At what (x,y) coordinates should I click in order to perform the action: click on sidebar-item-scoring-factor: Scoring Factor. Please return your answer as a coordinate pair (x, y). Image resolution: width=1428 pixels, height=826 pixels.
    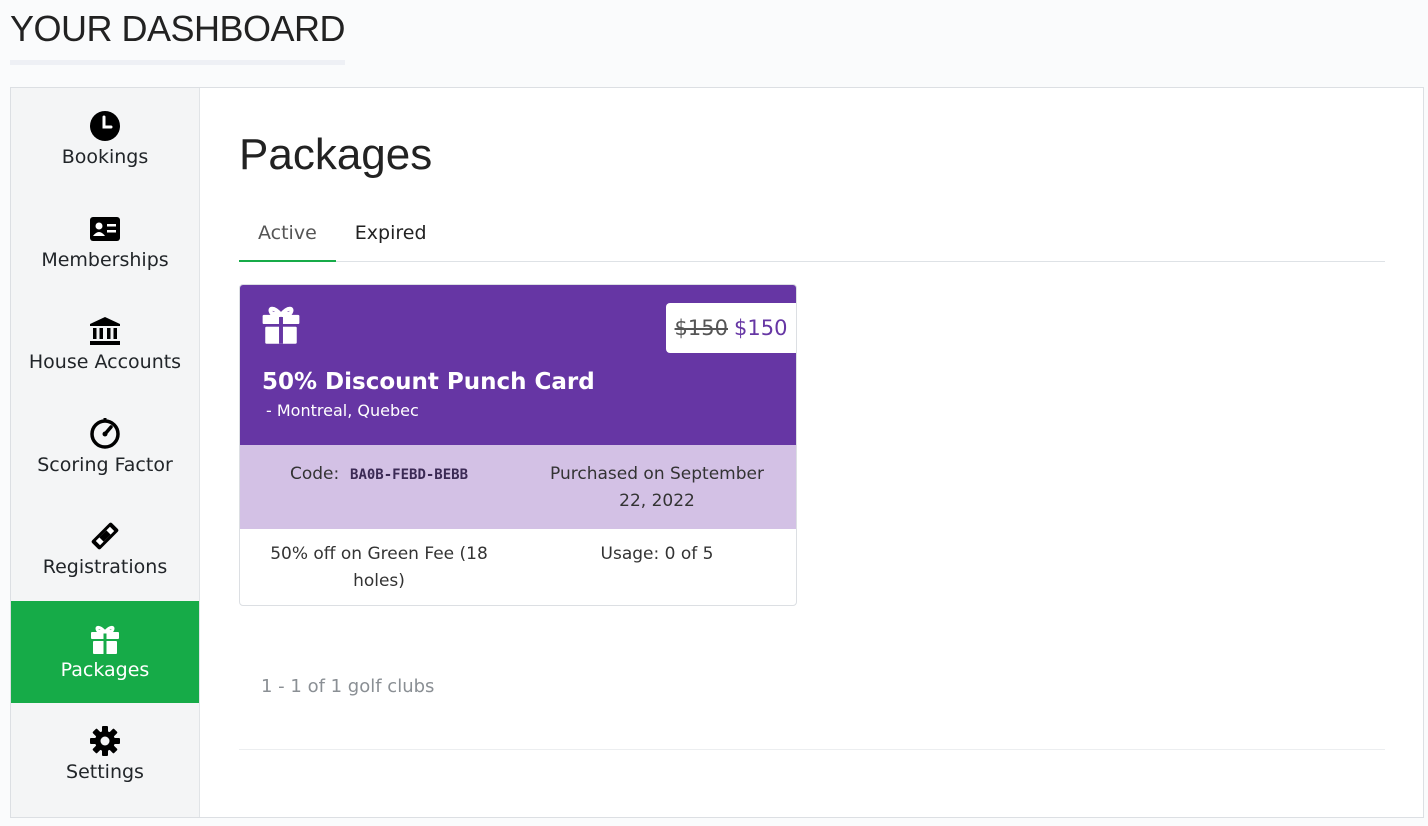
    Looking at the image, I should click on (105, 447).